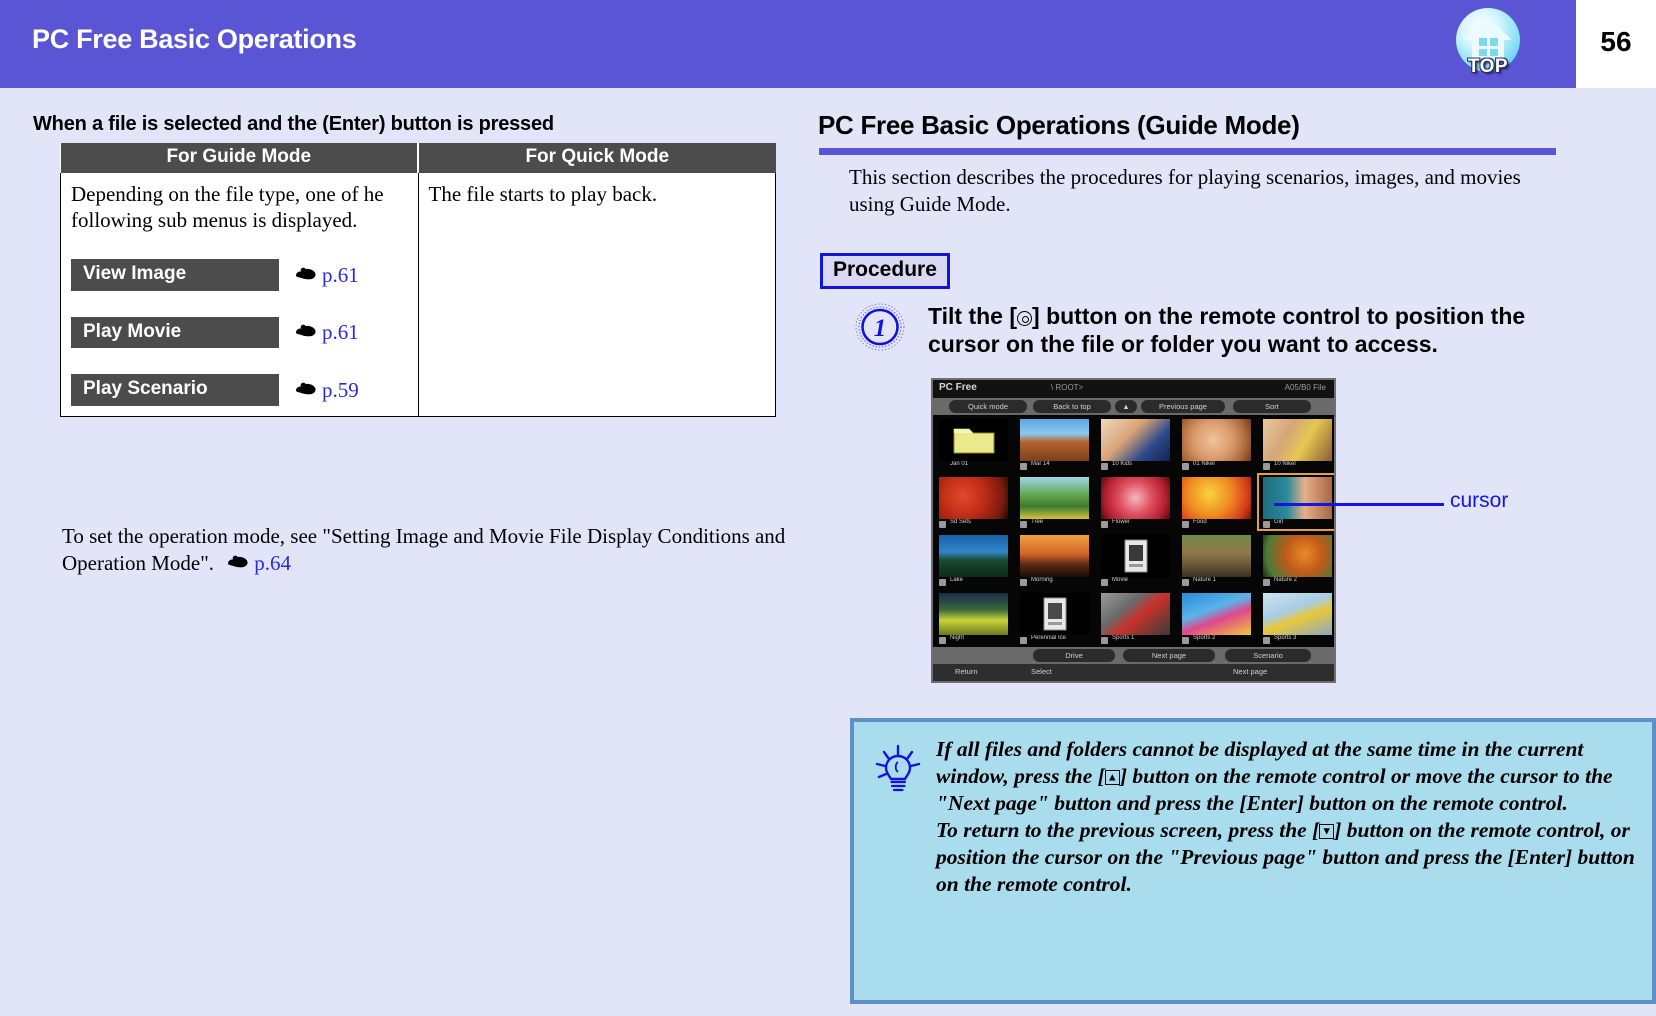 This screenshot has width=1656, height=1016. What do you see at coordinates (1126, 406) in the screenshot?
I see `screenshot-menu-button: ▲` at bounding box center [1126, 406].